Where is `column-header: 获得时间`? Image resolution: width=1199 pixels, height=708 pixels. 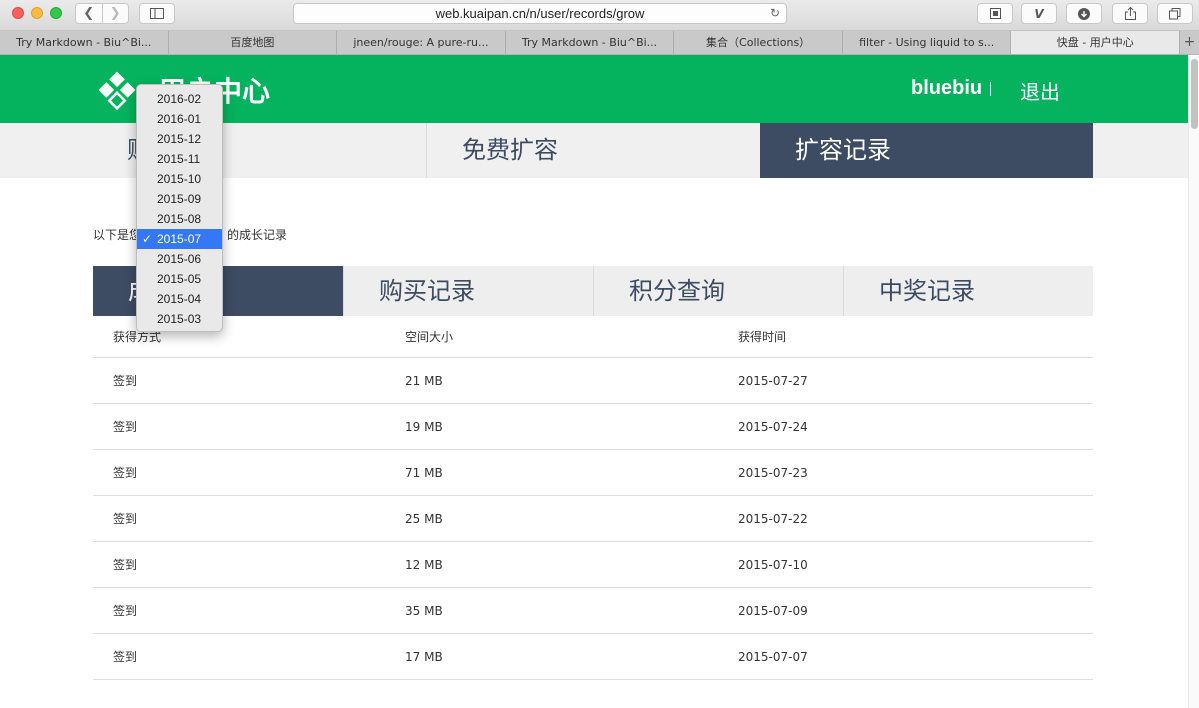 column-header: 获得时间 is located at coordinates (762, 337).